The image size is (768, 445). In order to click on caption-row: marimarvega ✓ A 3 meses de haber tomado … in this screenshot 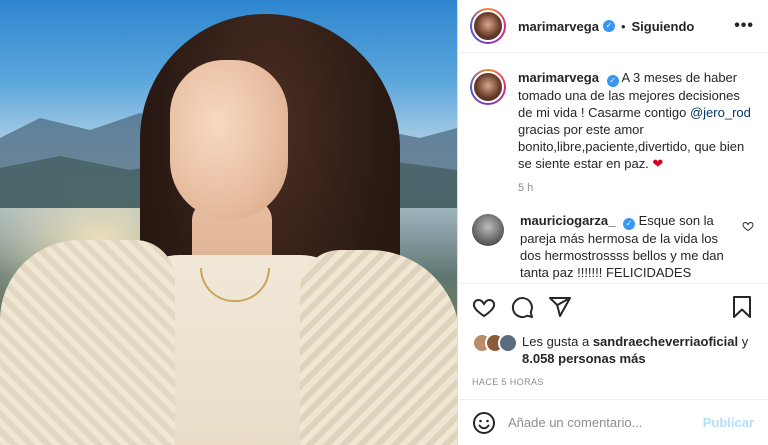, I will do `click(612, 120)`.